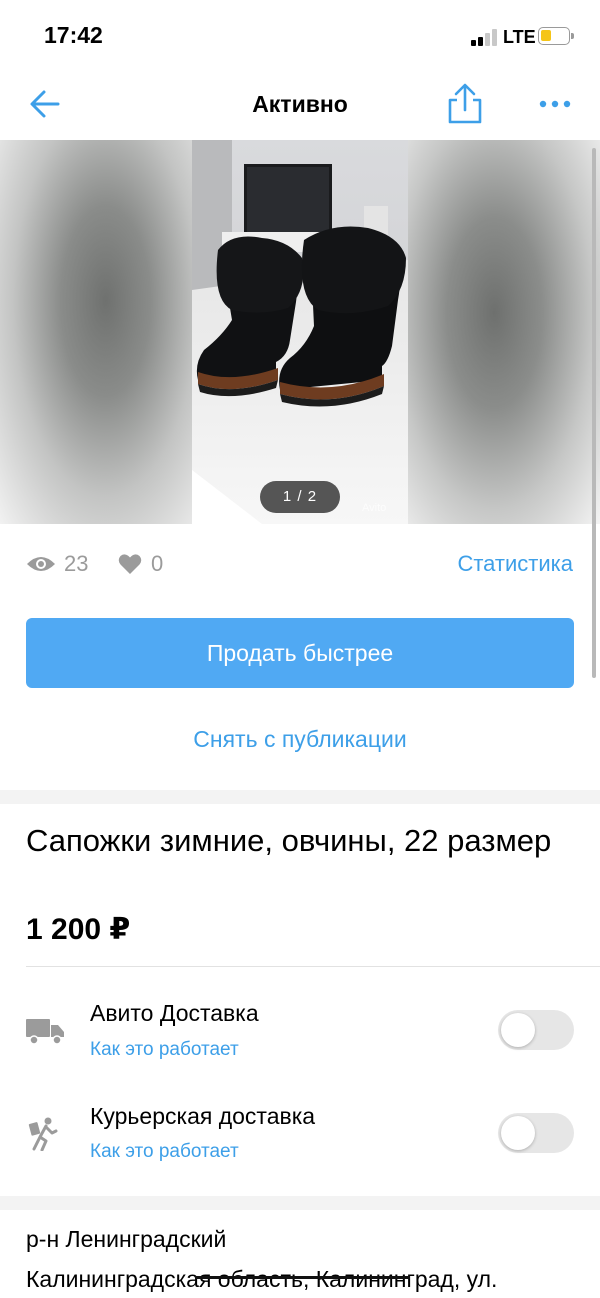 This screenshot has width=600, height=1298. Describe the element at coordinates (536, 1030) in the screenshot. I see `avito-delivery-toggle` at that location.